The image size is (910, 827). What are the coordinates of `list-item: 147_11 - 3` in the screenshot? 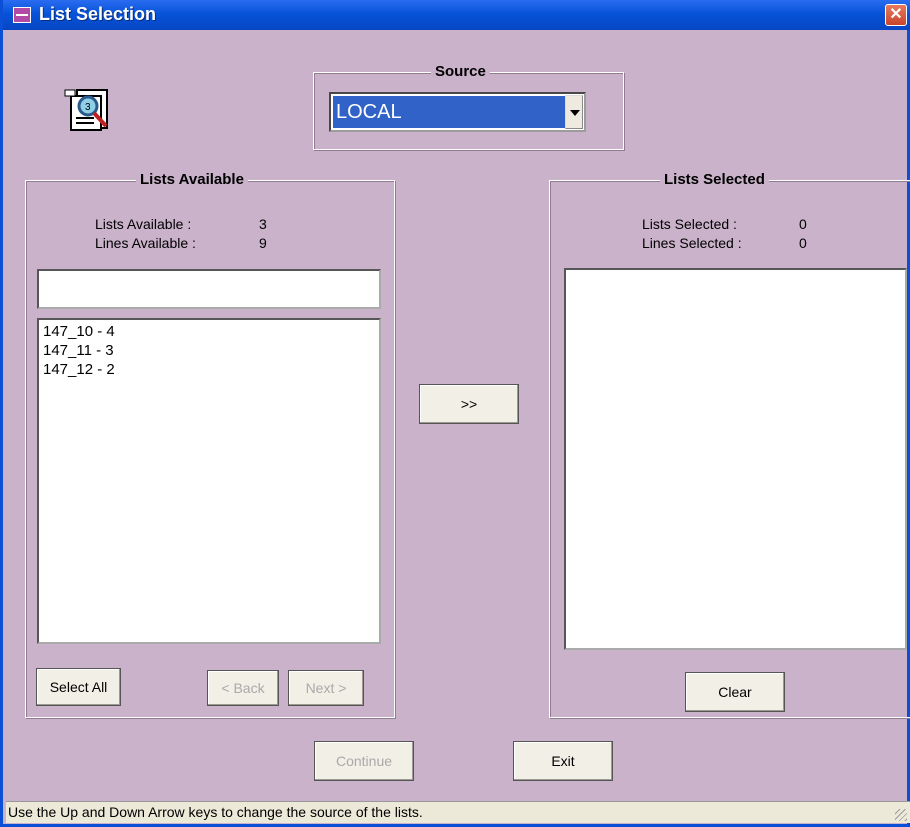 It's located at (209, 350).